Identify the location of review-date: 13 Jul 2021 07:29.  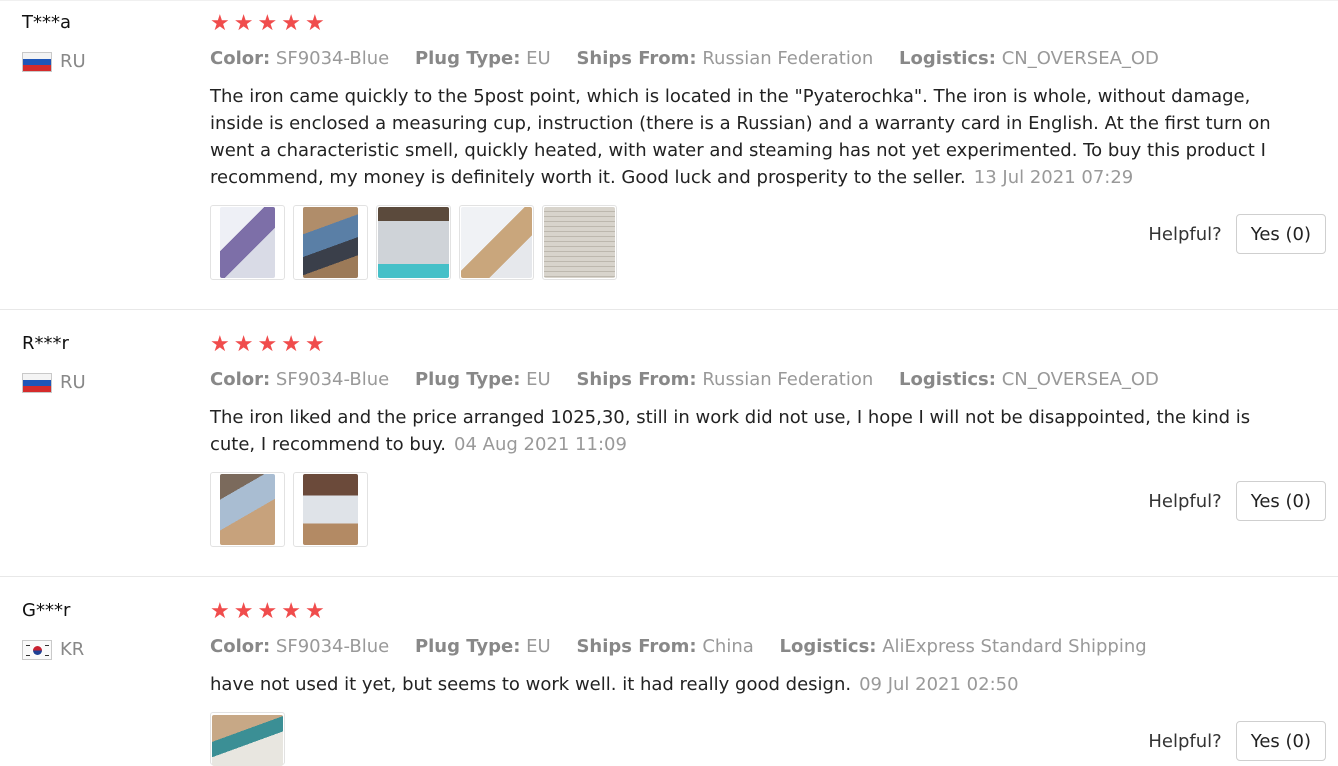
(1053, 177).